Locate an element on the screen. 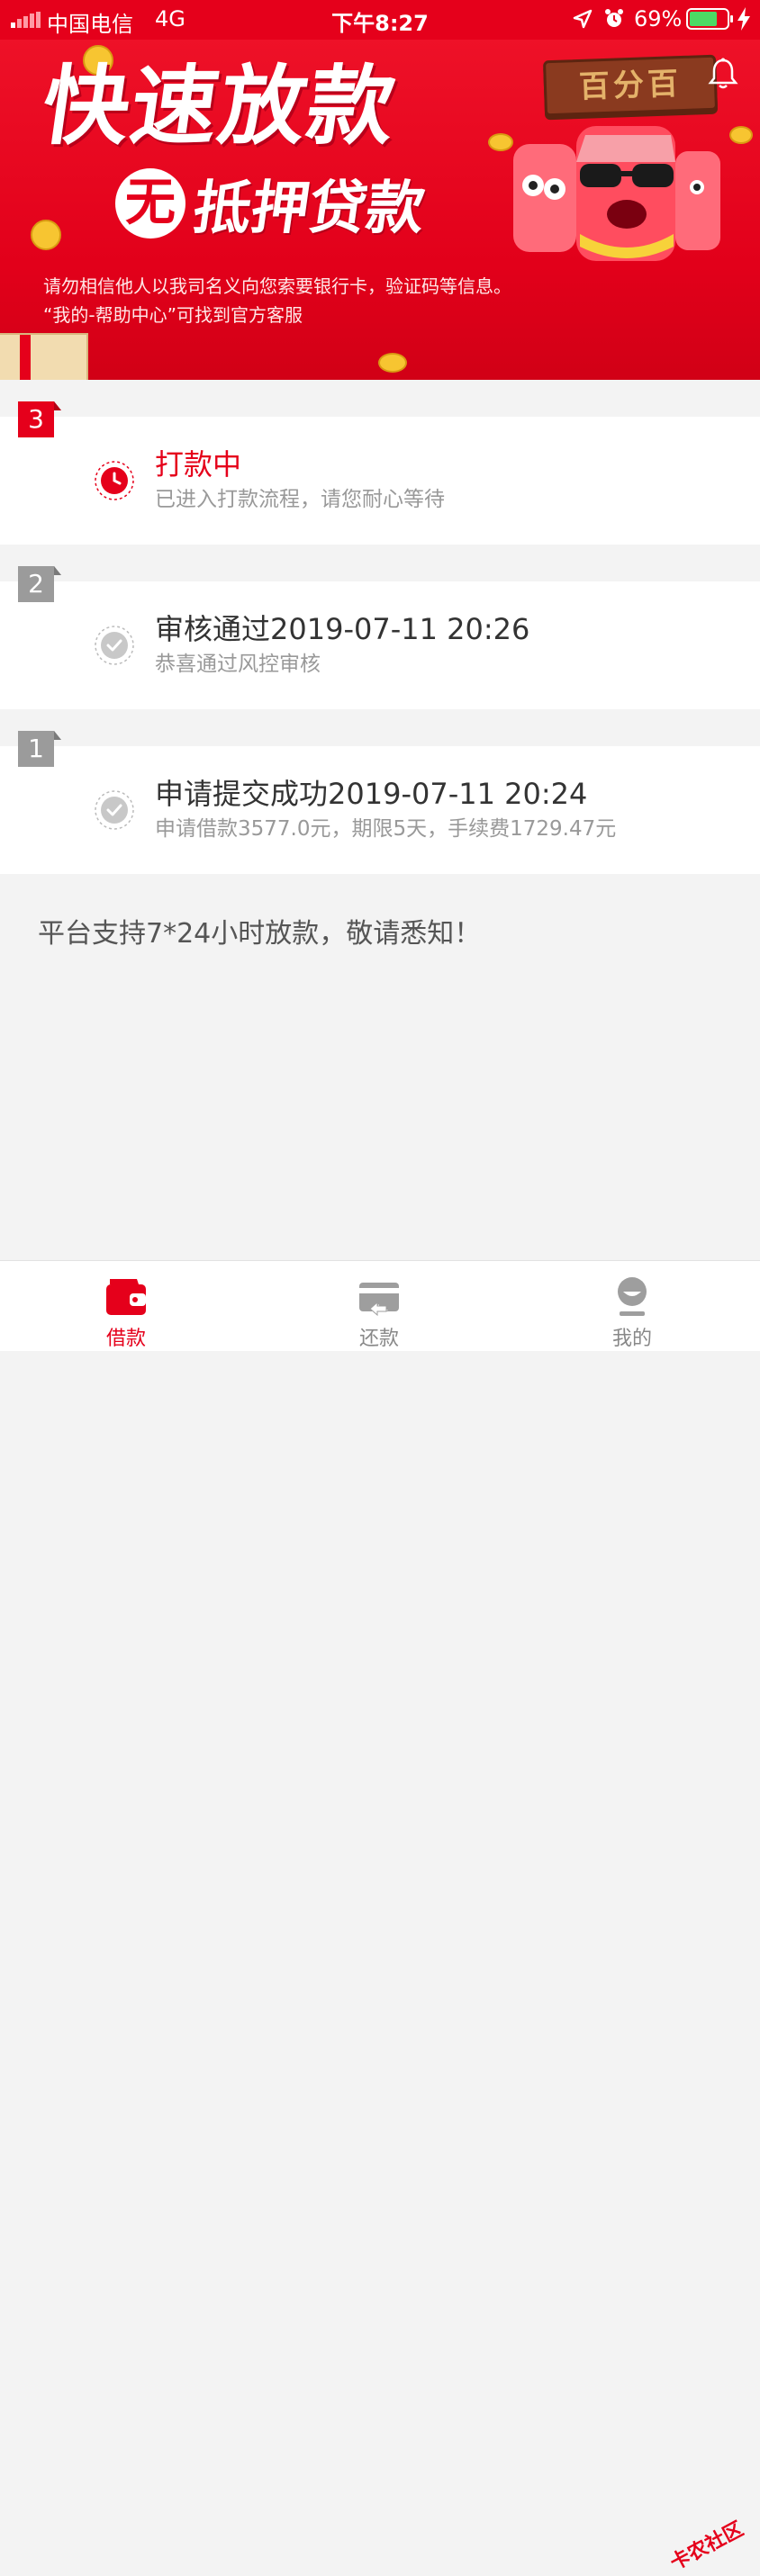  tab-label: 借款 is located at coordinates (125, 1339).